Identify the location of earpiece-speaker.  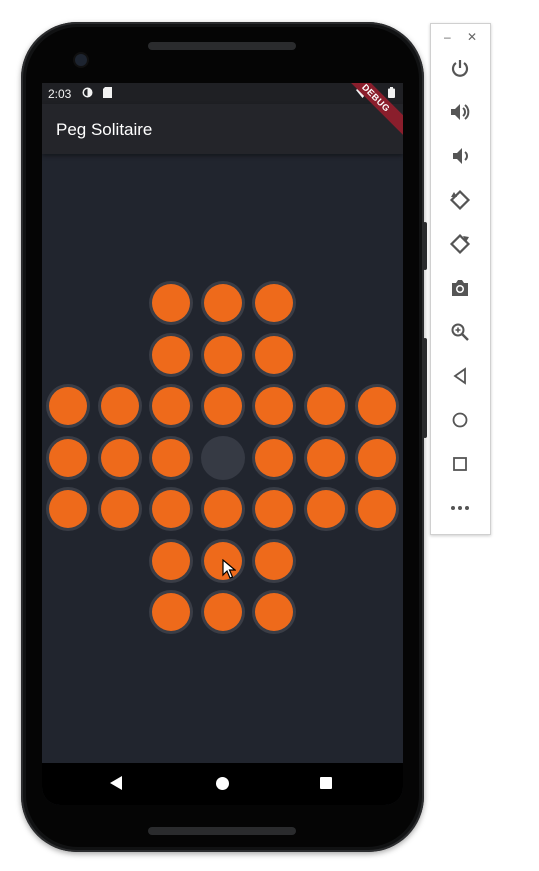
(222, 46).